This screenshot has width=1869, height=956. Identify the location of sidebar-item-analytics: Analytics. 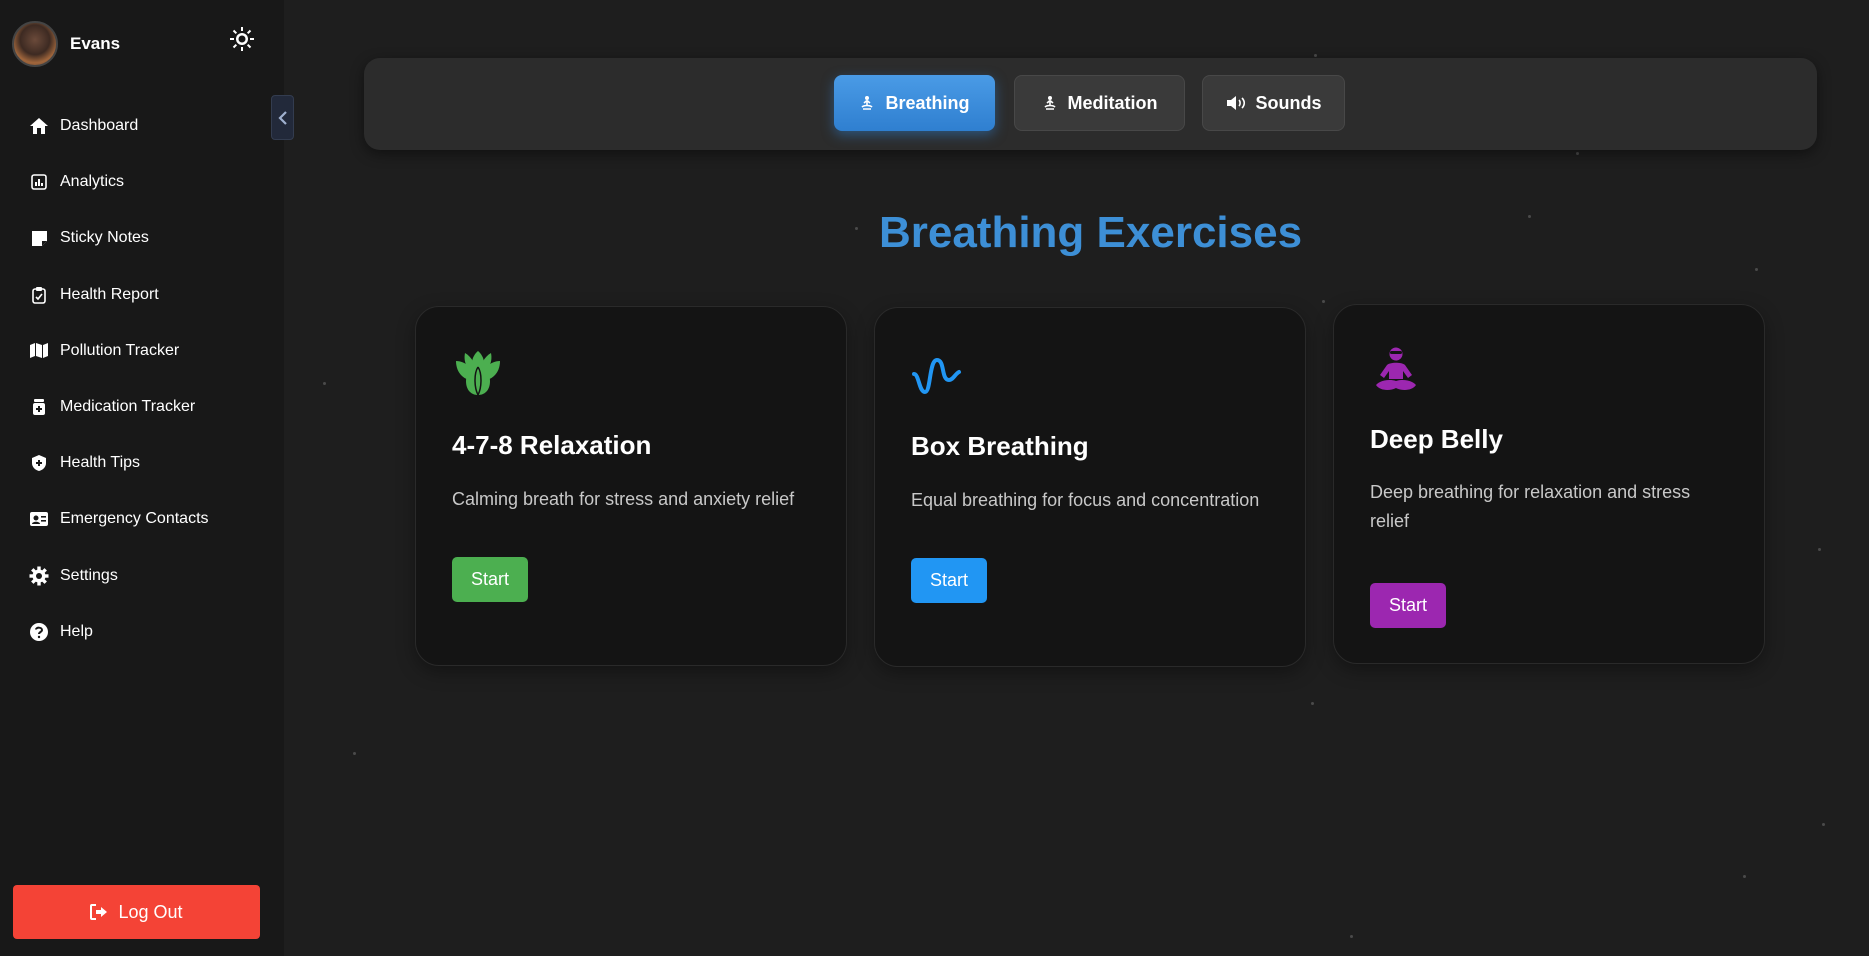
(142, 182).